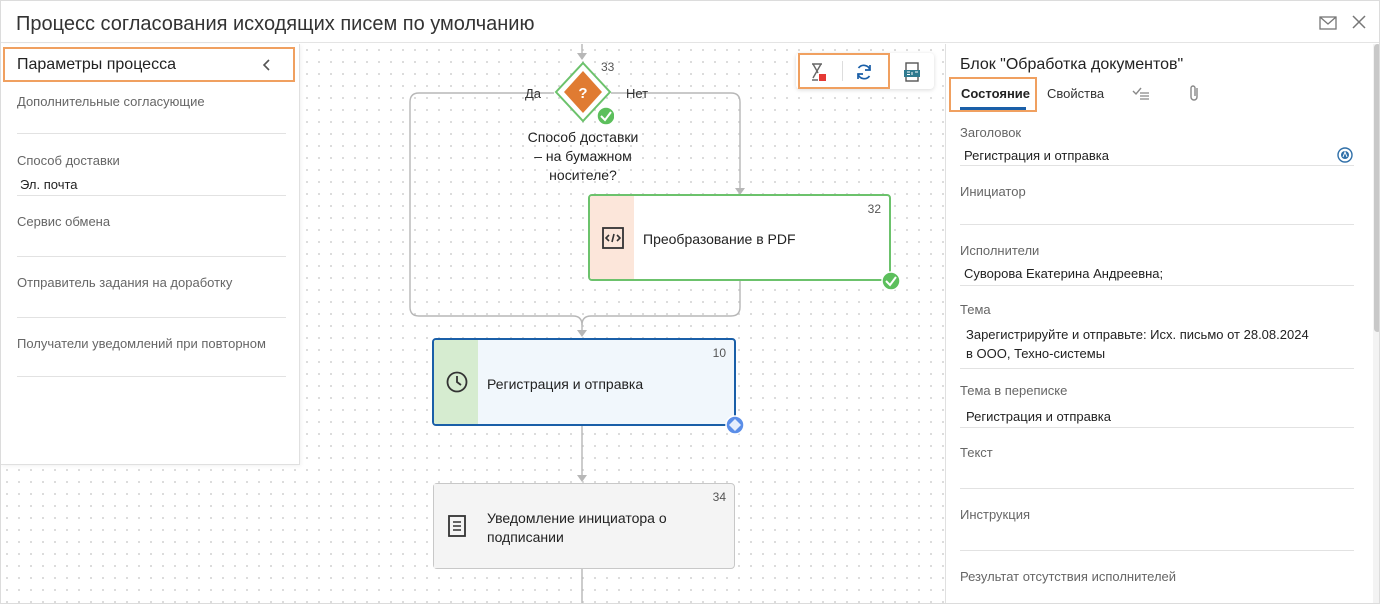  Describe the element at coordinates (1000, 250) in the screenshot. I see `field-performers-label: Исполнители` at that location.